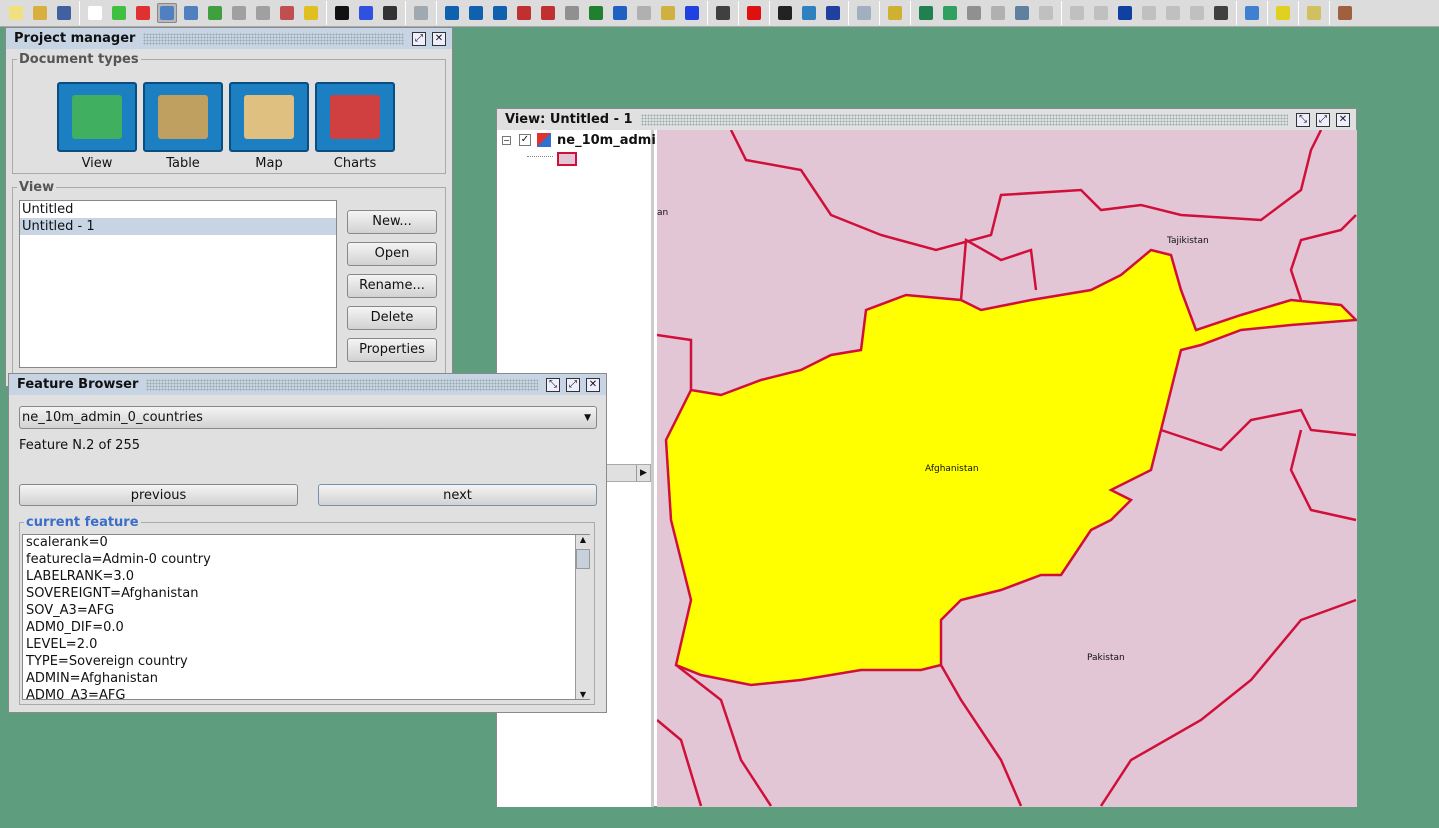 Image resolution: width=1439 pixels, height=828 pixels. What do you see at coordinates (864, 13) in the screenshot?
I see `edit-button` at bounding box center [864, 13].